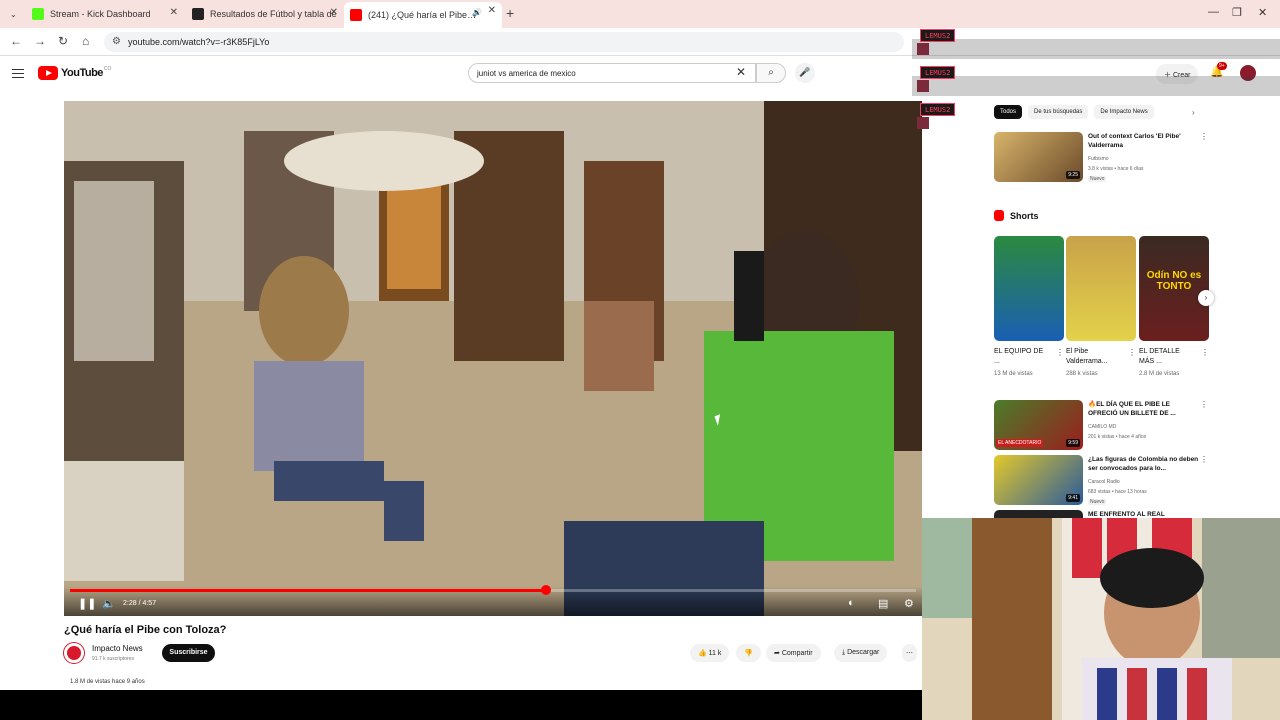 The image size is (1280, 720). I want to click on video-thumbnail: 9:25, so click(1038, 157).